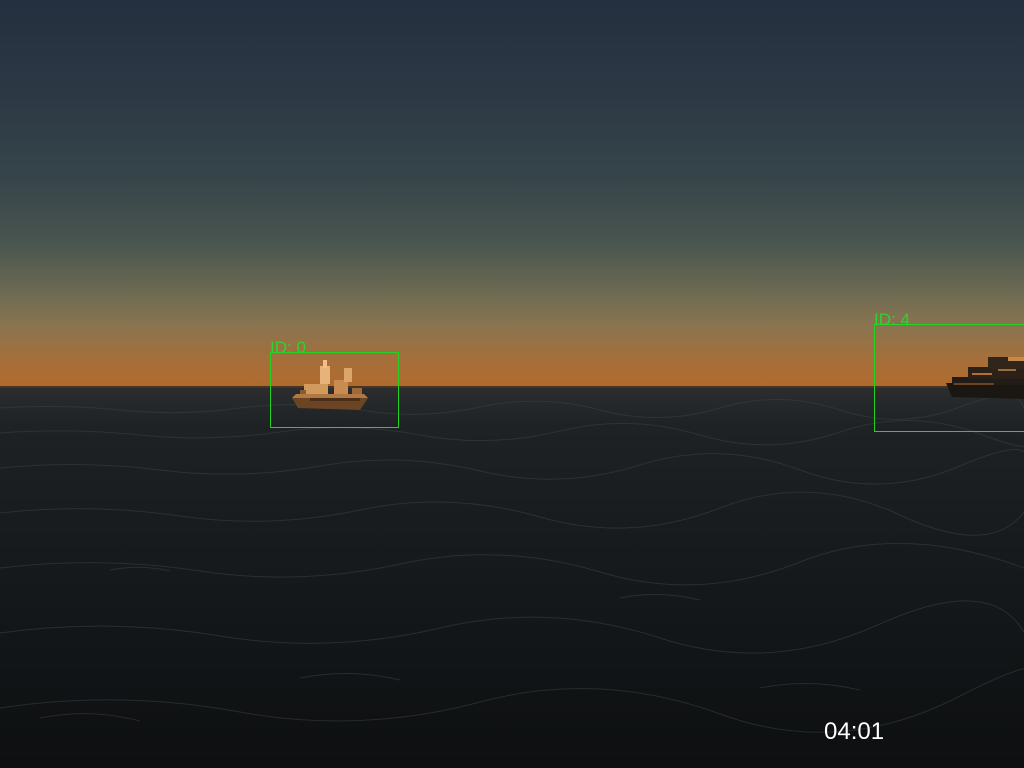 The height and width of the screenshot is (768, 1024). What do you see at coordinates (512, 387) in the screenshot?
I see `horizon-line` at bounding box center [512, 387].